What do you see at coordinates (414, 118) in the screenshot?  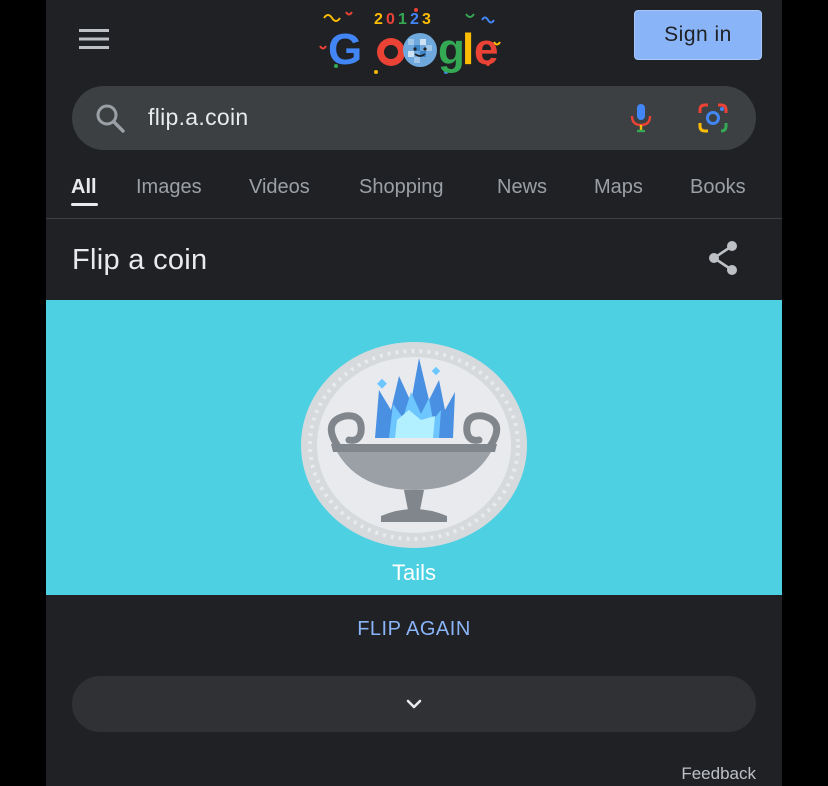 I see `search-bar: flip.a.coin` at bounding box center [414, 118].